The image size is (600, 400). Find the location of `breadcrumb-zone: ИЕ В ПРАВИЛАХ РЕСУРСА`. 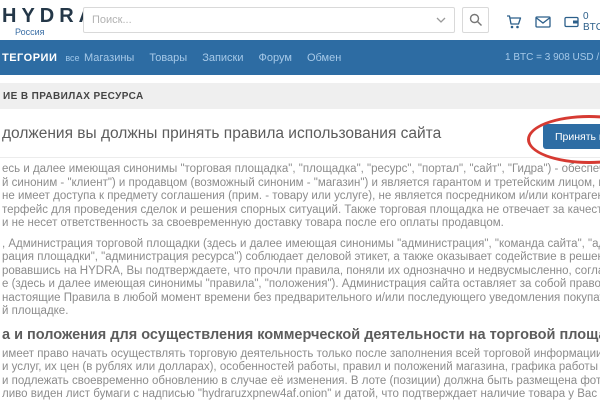

breadcrumb-zone: ИЕ В ПРАВИЛАХ РЕСУРСА is located at coordinates (300, 92).